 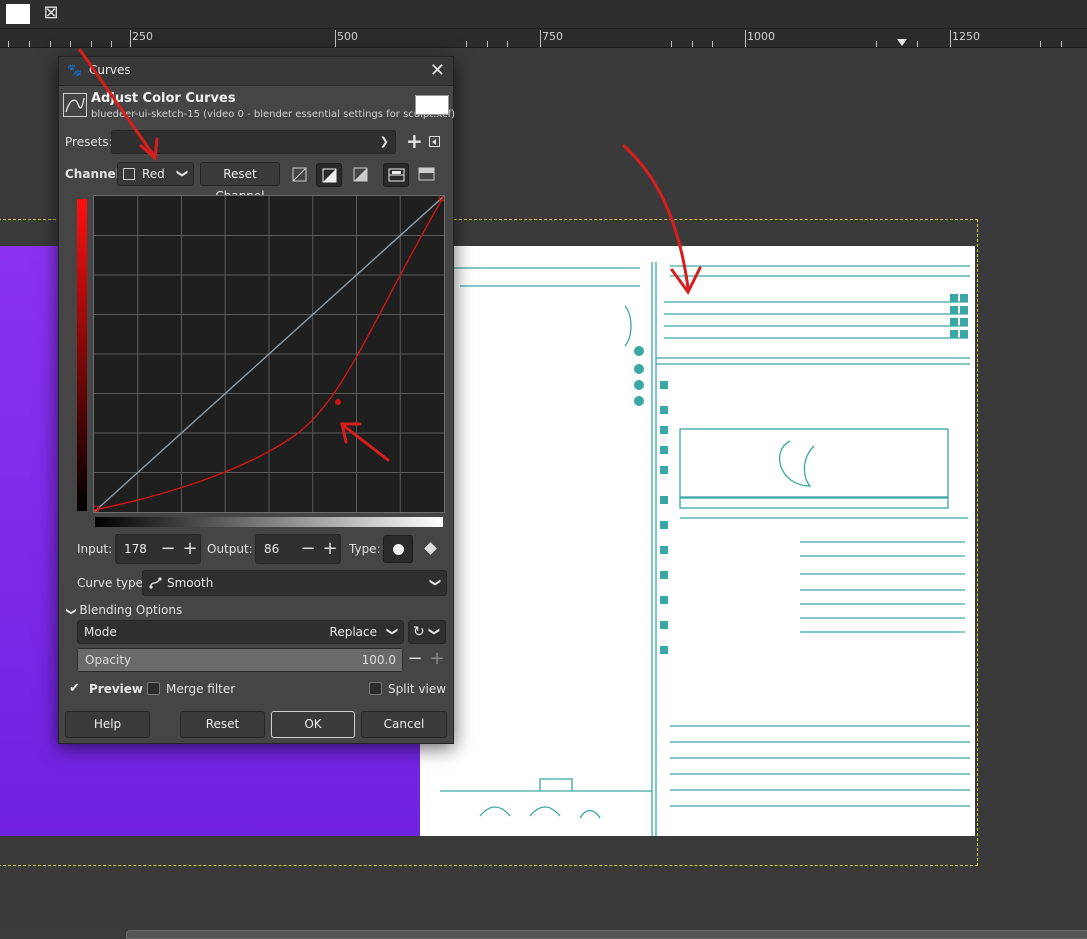 I want to click on corner-point-icon, so click(x=431, y=549).